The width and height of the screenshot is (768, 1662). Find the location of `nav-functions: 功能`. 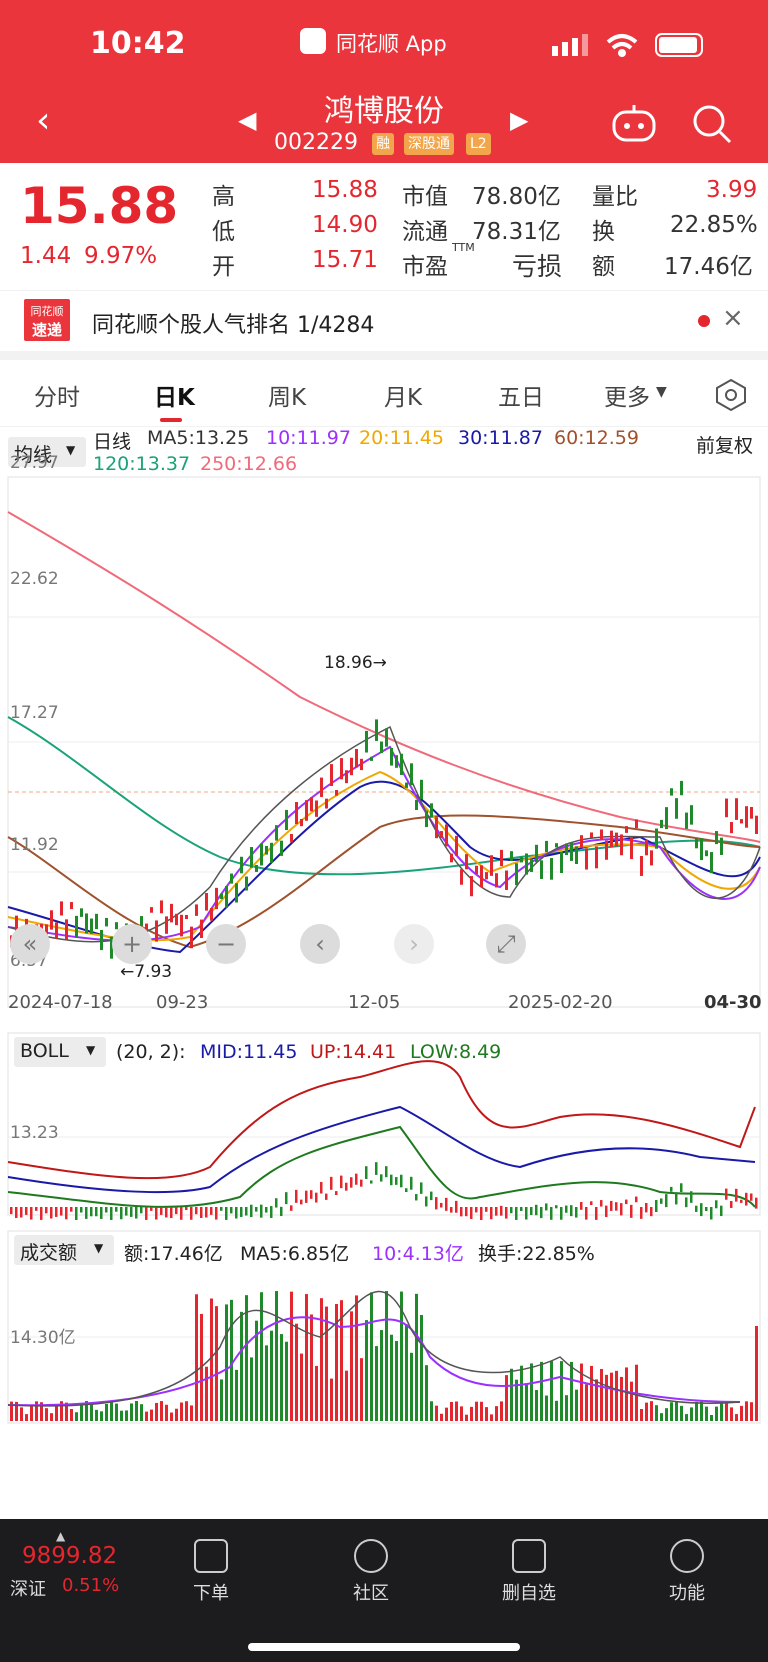

nav-functions: 功能 is located at coordinates (687, 1572).